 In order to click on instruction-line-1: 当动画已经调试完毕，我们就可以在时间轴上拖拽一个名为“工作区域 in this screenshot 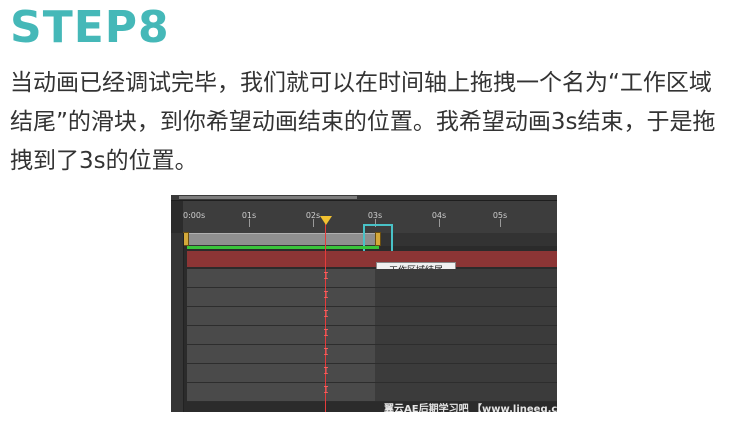, I will do `click(361, 83)`.